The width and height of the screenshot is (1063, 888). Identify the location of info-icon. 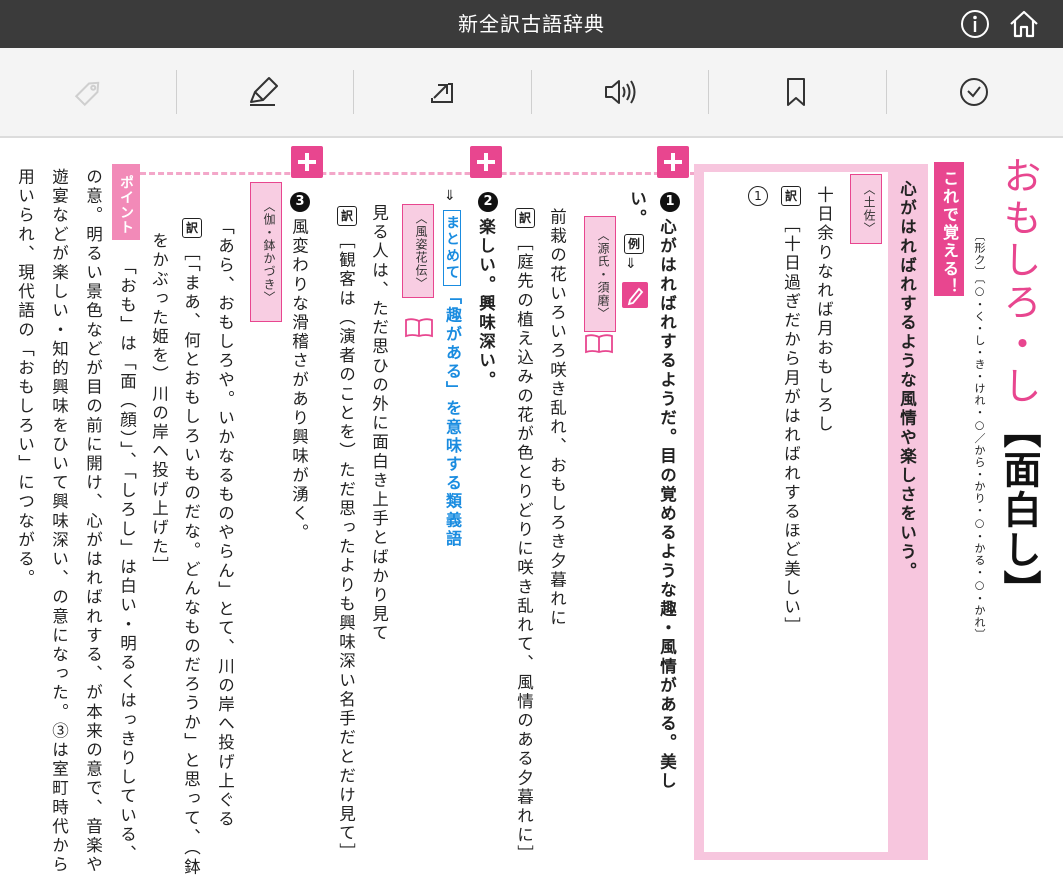
(975, 24).